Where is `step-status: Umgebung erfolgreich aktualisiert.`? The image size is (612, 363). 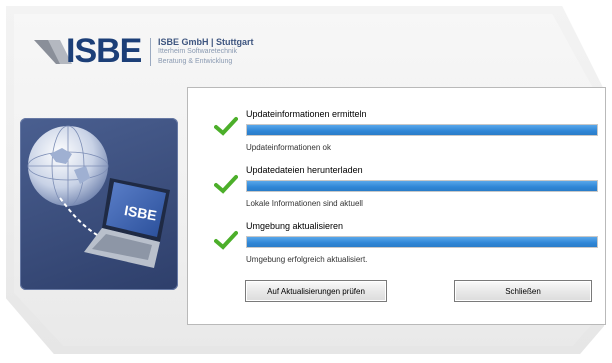
step-status: Umgebung erfolgreich aktualisiert. is located at coordinates (307, 259).